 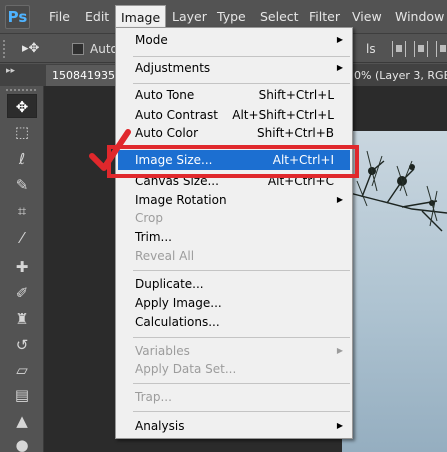 What do you see at coordinates (21, 90) in the screenshot?
I see `toolbox-grip` at bounding box center [21, 90].